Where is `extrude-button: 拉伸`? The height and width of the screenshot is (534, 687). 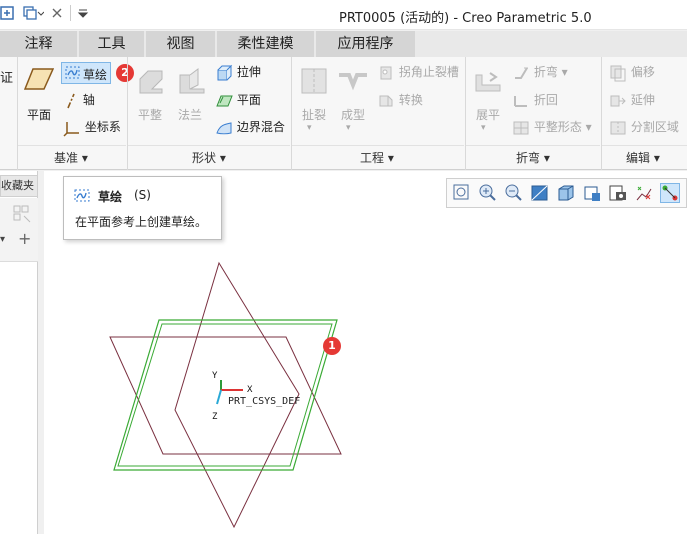
extrude-button: 拉伸 is located at coordinates (238, 72).